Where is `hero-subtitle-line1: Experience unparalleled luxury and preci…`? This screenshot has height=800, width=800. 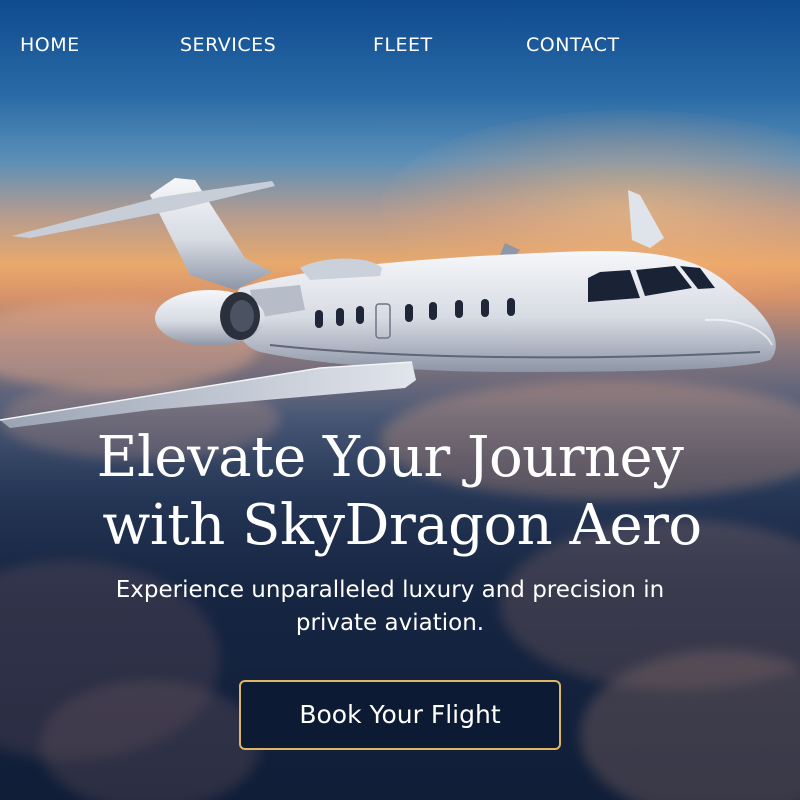 hero-subtitle-line1: Experience unparalleled luxury and preci… is located at coordinates (390, 590).